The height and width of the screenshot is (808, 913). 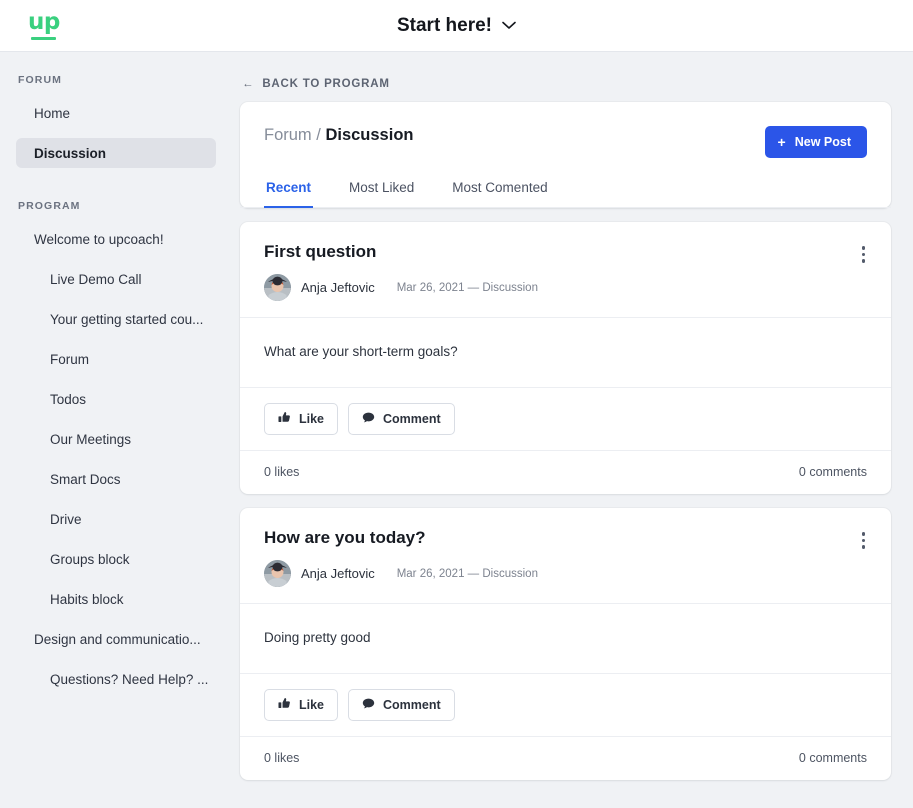 I want to click on sidebar-item-live-demo-call: Live Demo Call, so click(x=116, y=279).